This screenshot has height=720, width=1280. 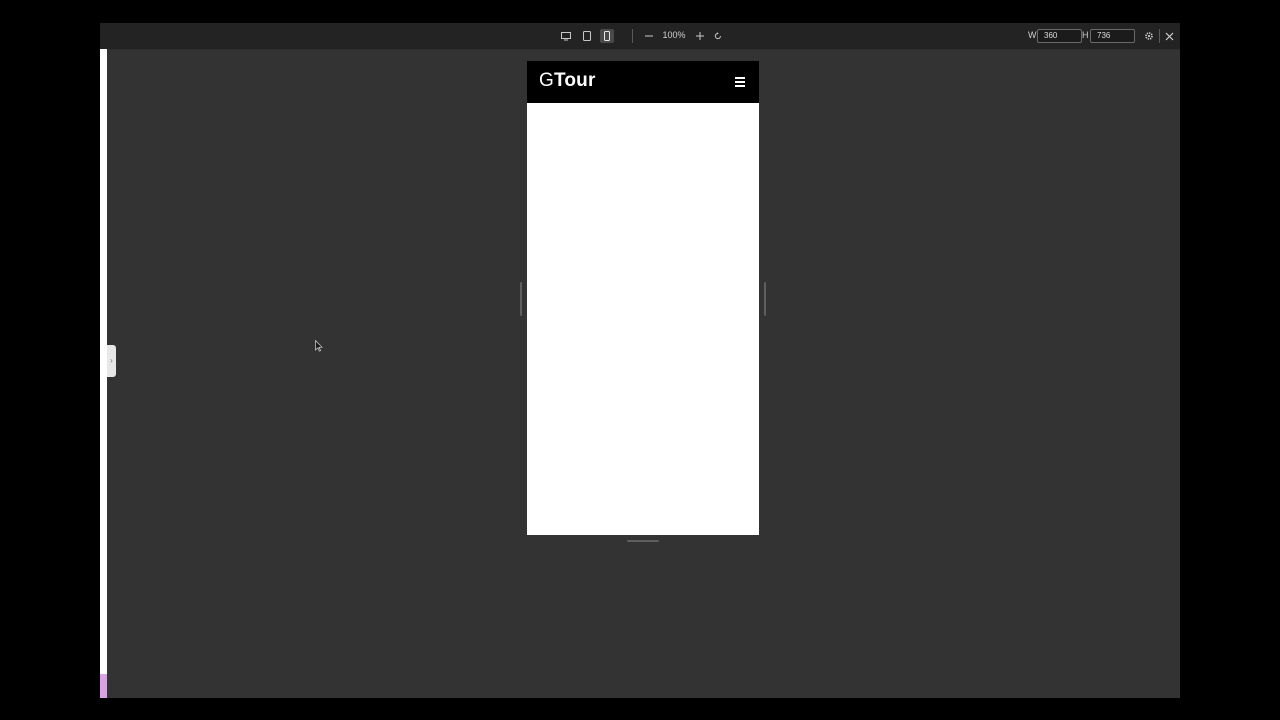 I want to click on gear-icon, so click(x=1149, y=36).